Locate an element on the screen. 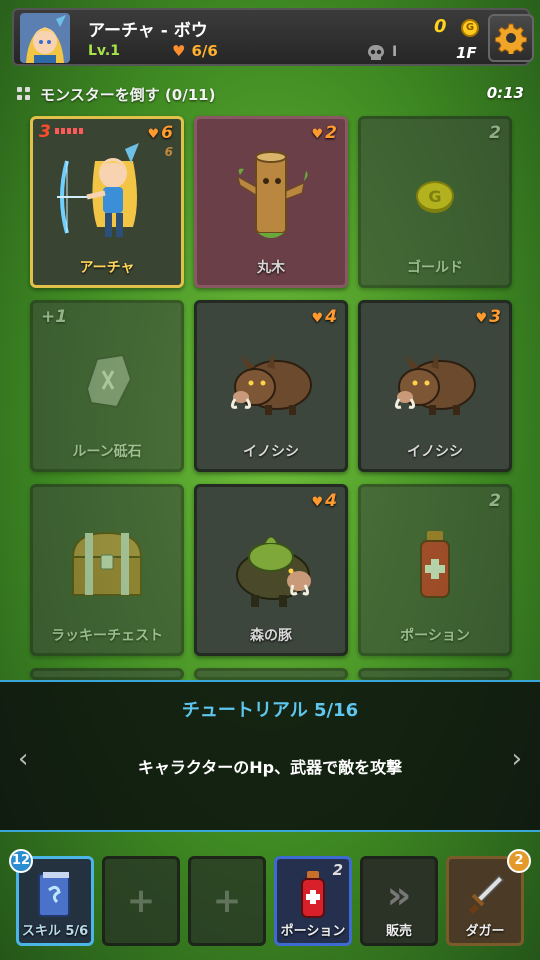  potion-label: ポーション is located at coordinates (313, 931).